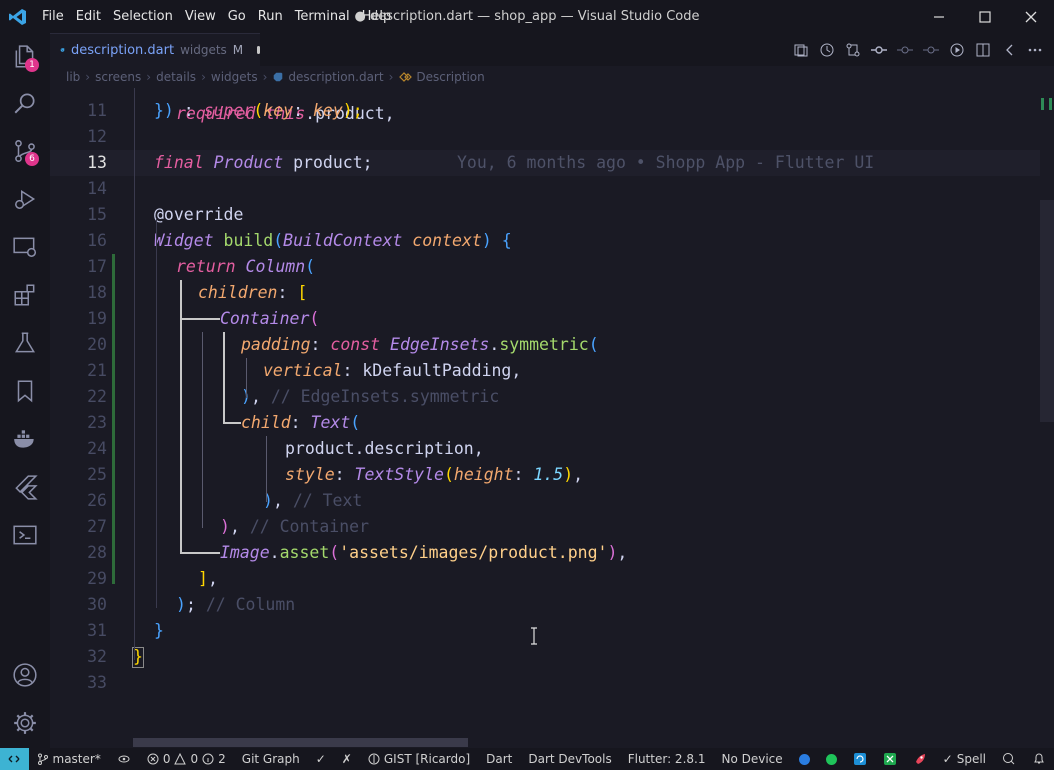 This screenshot has width=1054, height=770. I want to click on rocket-button, so click(920, 759).